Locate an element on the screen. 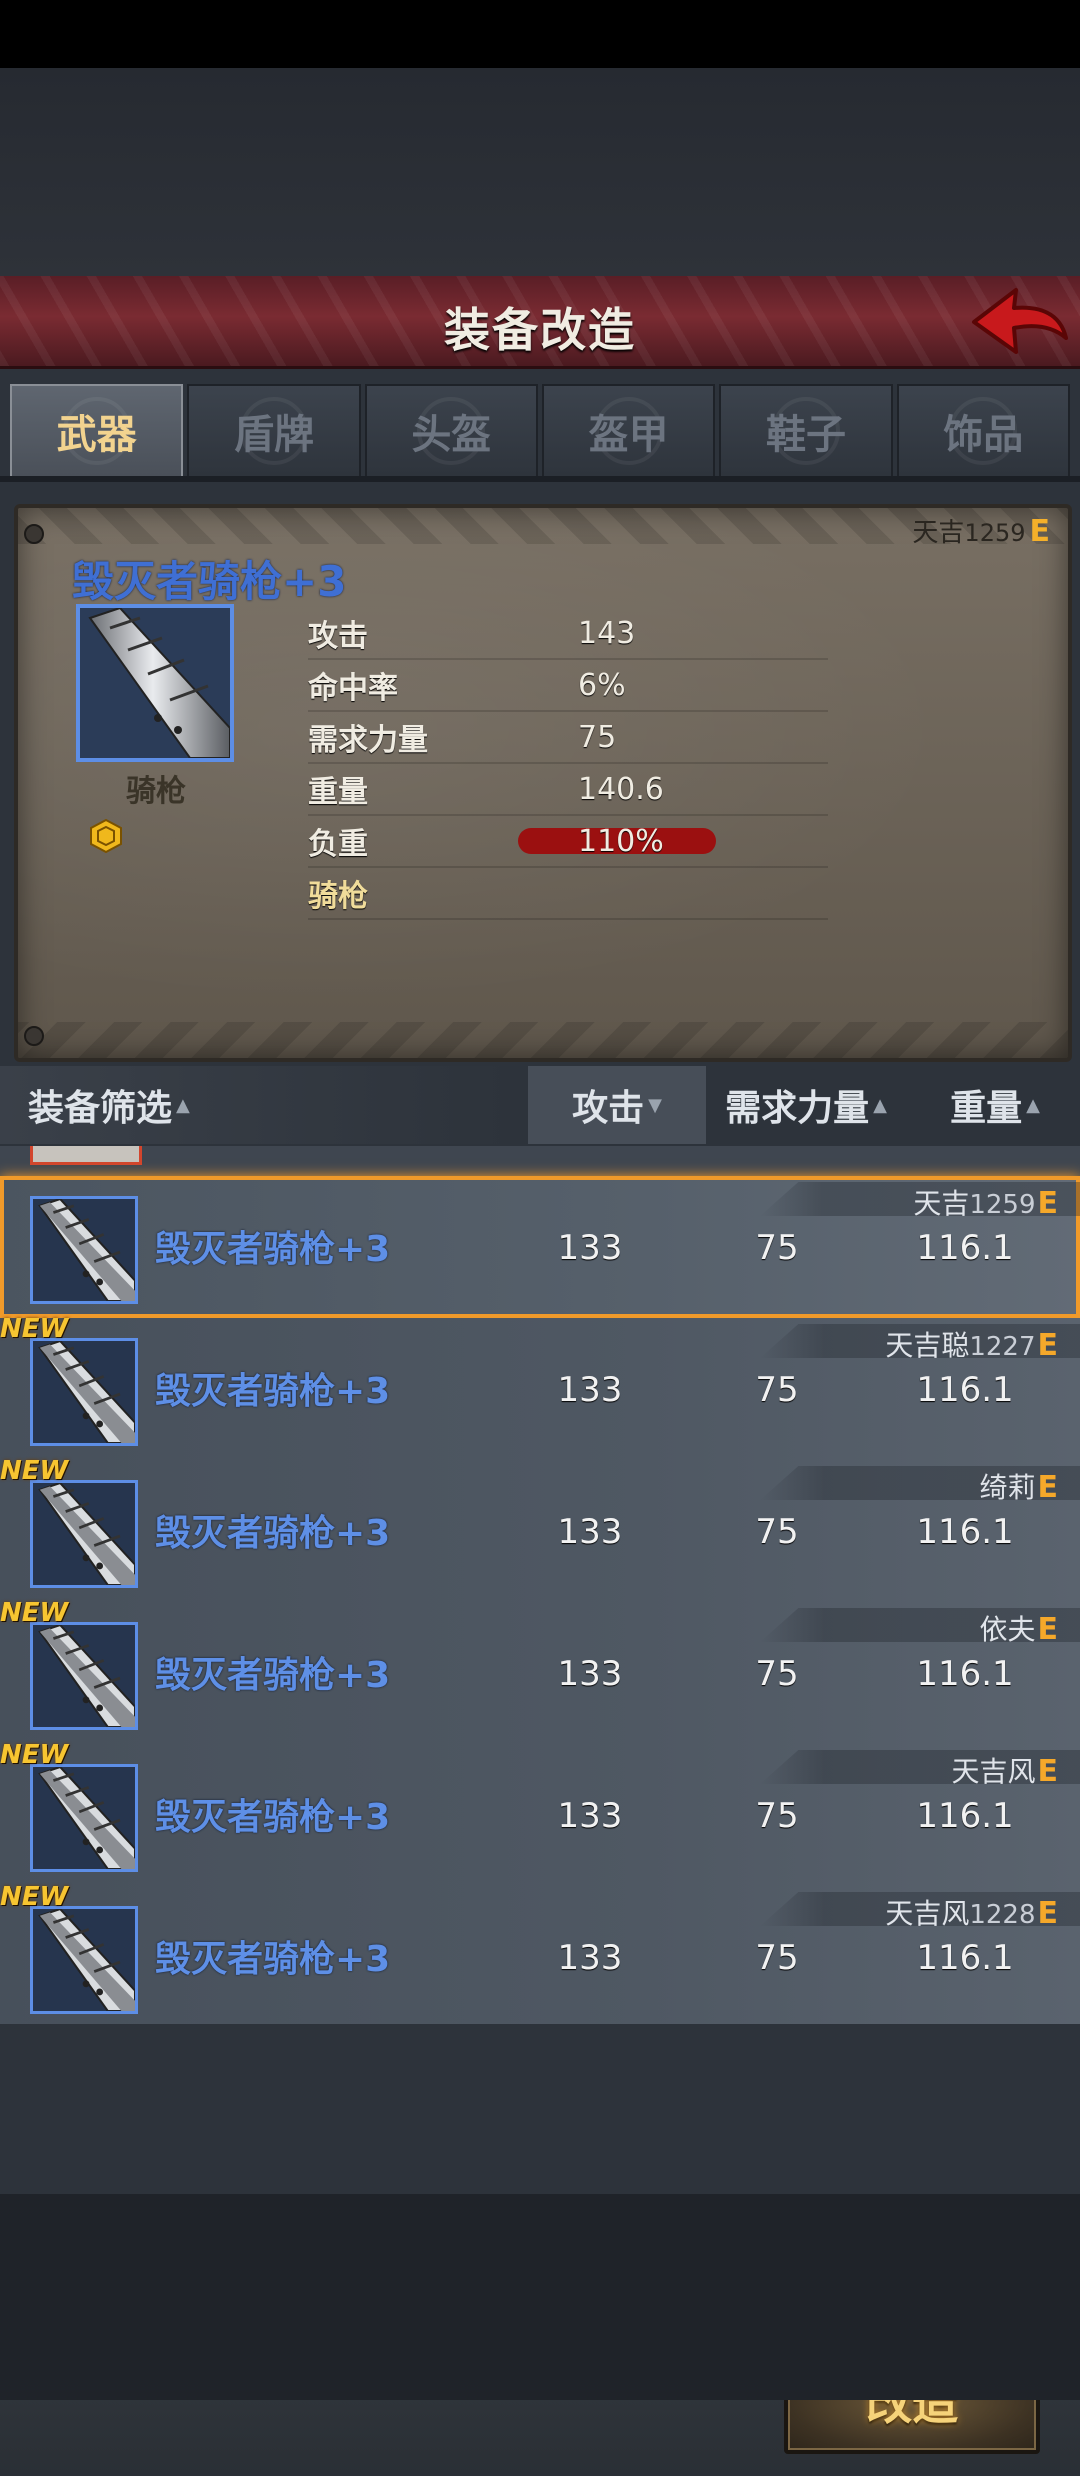 The height and width of the screenshot is (2476, 1080). sort-strength-button: 需求力量 ▲ is located at coordinates (806, 1105).